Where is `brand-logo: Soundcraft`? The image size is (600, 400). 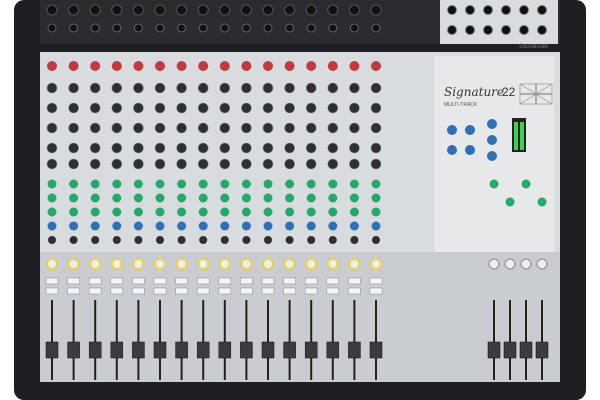 brand-logo: Soundcraft is located at coordinates (533, 47).